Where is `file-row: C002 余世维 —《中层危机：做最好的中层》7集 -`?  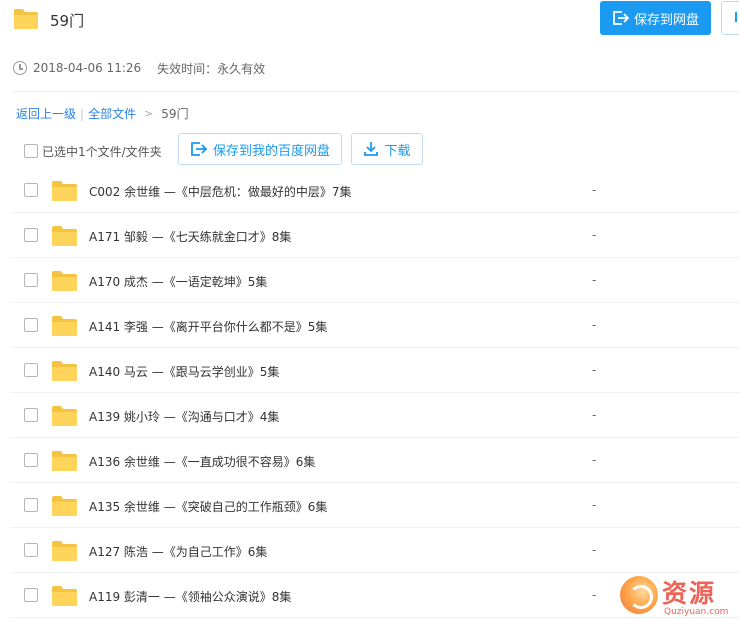
file-row: C002 余世维 —《中层危机：做最好的中层》7集 - is located at coordinates (374, 190).